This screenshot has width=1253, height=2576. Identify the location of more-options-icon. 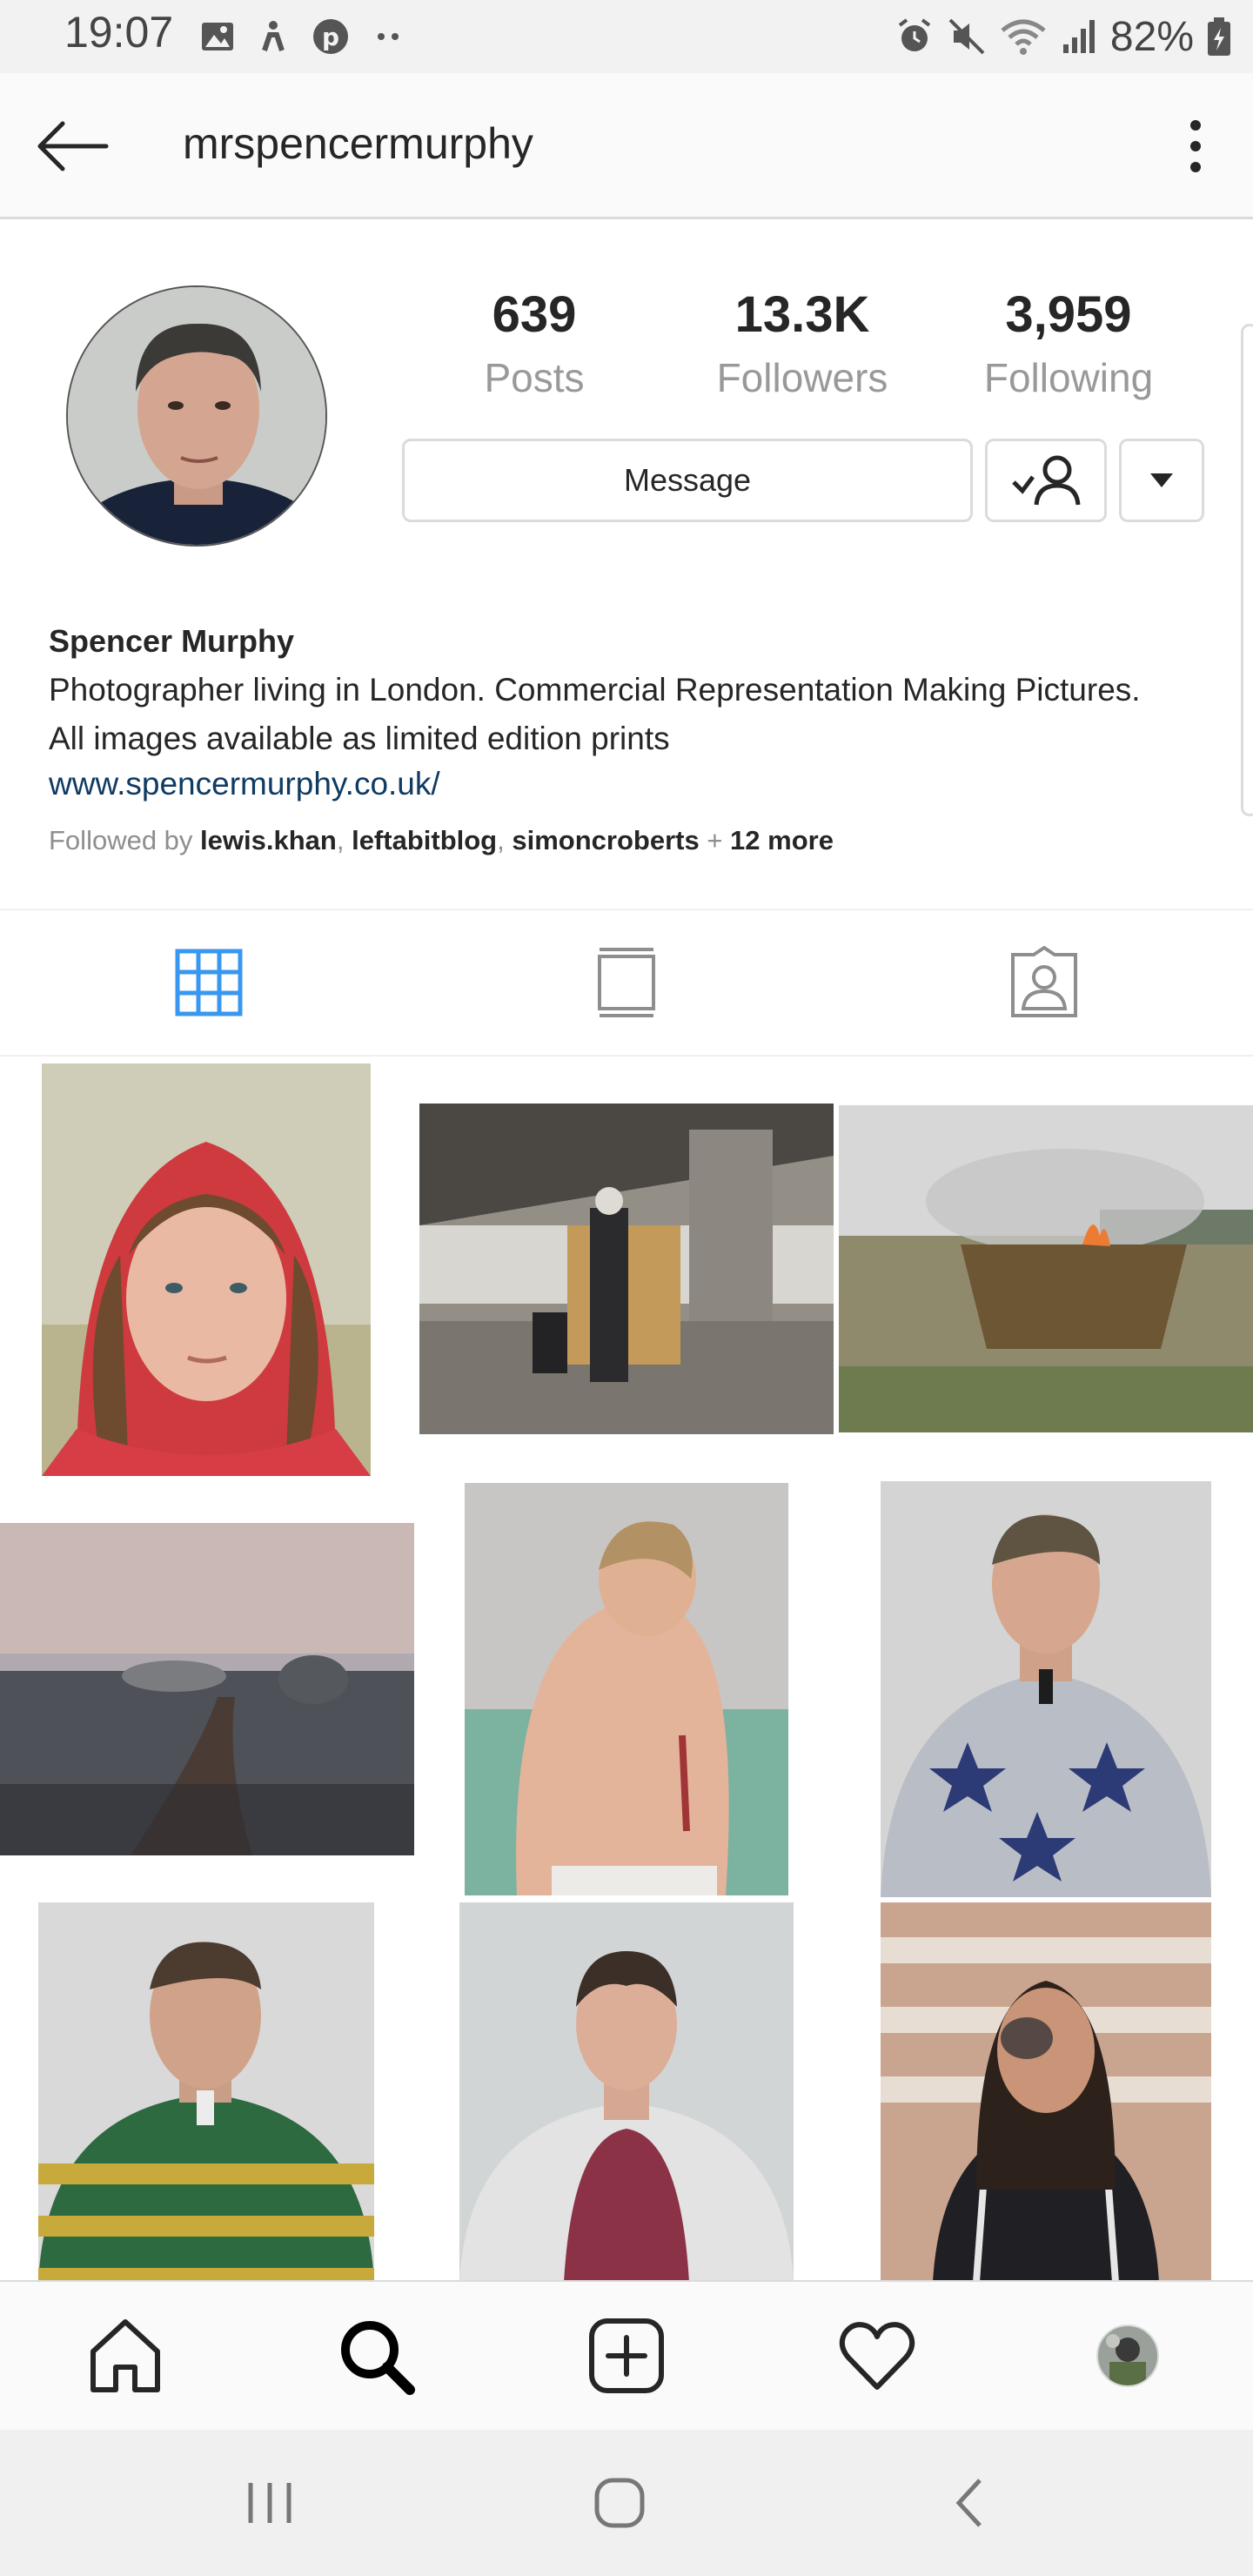
(1195, 146).